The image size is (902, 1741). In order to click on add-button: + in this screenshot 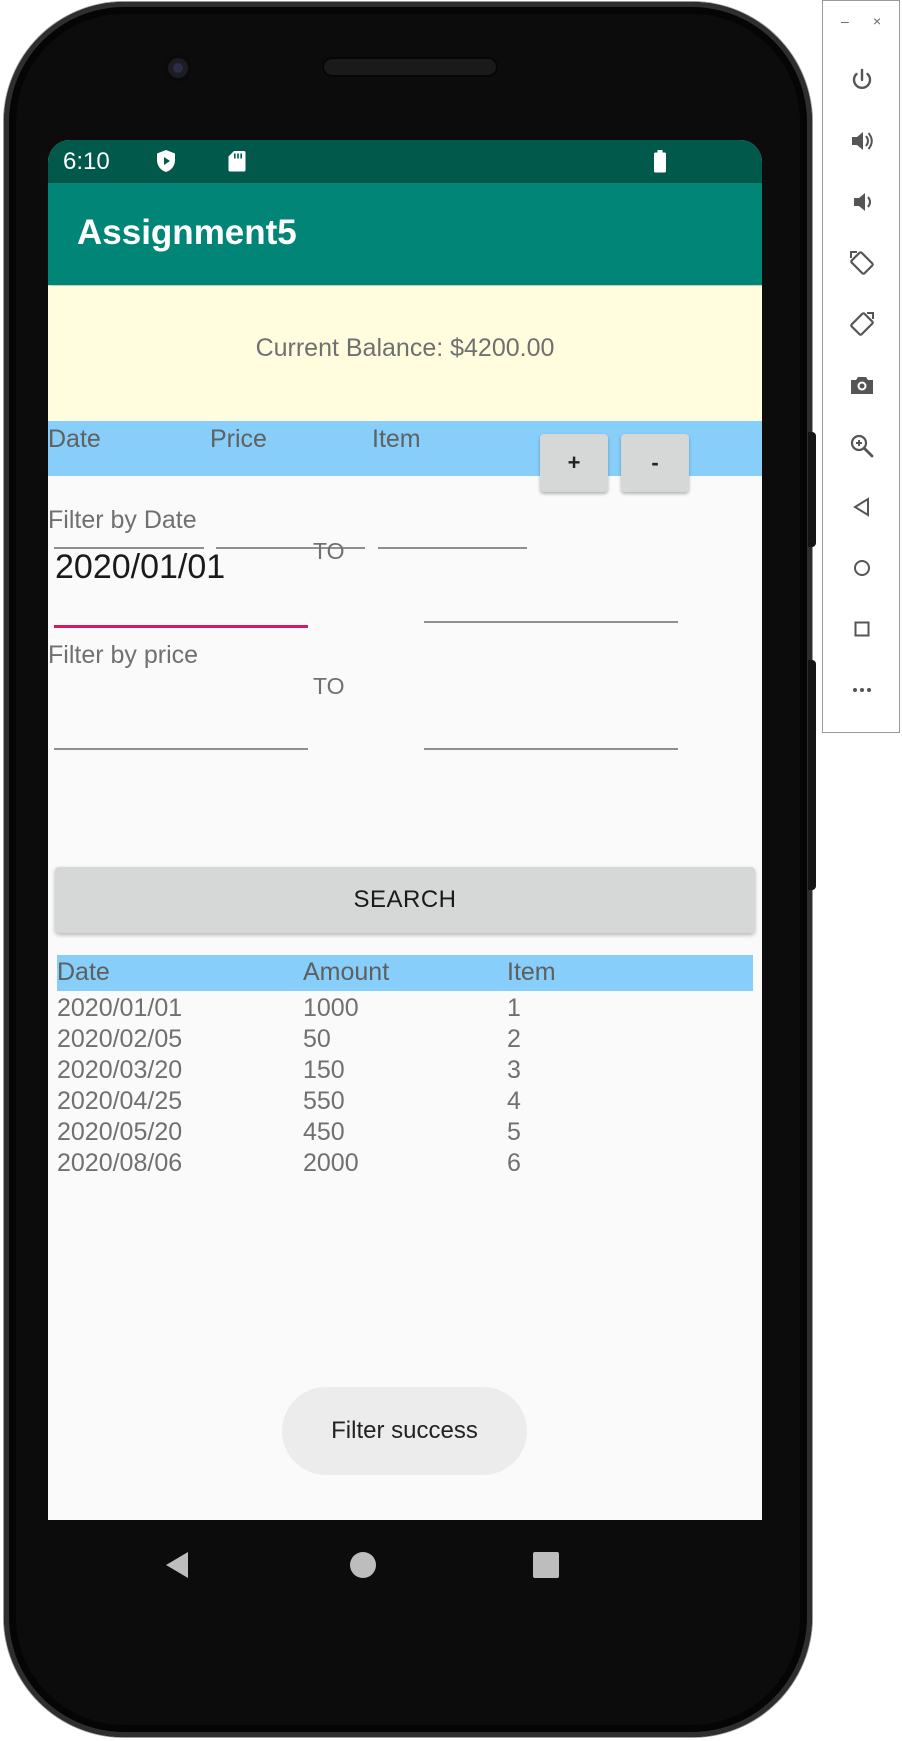, I will do `click(574, 463)`.